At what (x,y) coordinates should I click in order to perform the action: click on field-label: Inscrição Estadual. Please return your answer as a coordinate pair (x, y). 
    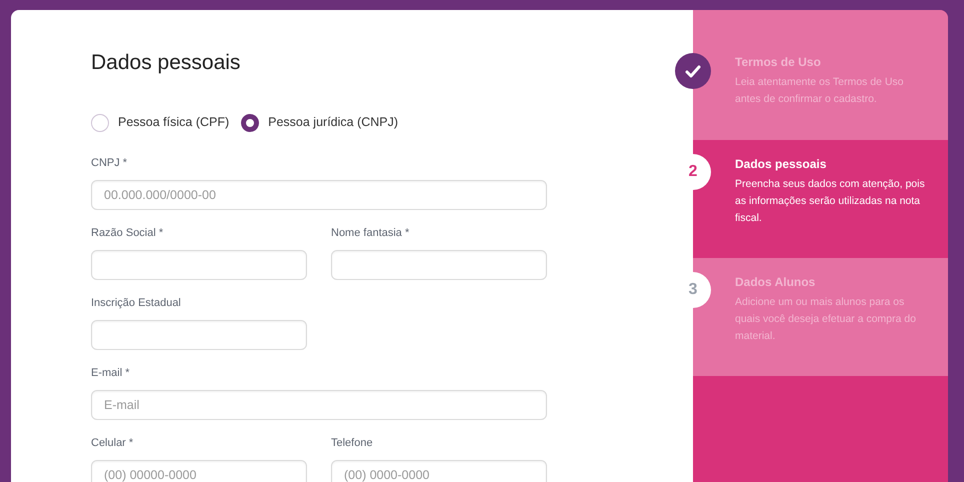
    Looking at the image, I should click on (136, 303).